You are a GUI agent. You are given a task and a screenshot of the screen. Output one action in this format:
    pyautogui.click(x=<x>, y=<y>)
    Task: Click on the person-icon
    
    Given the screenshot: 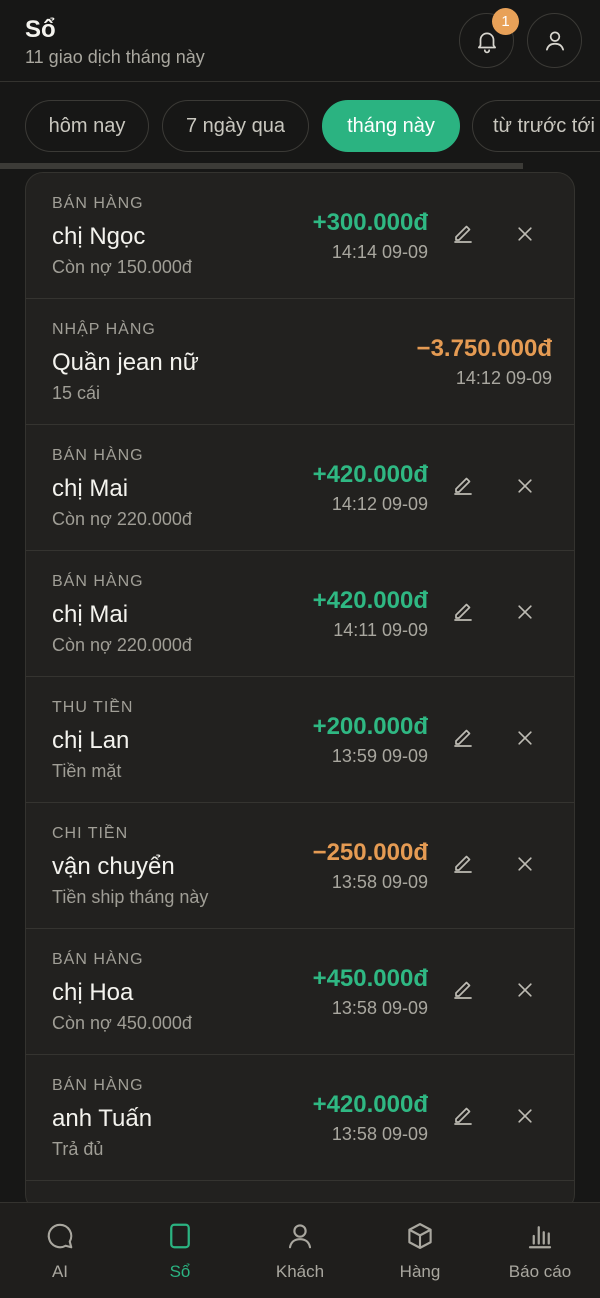 What is the action you would take?
    pyautogui.click(x=300, y=1236)
    